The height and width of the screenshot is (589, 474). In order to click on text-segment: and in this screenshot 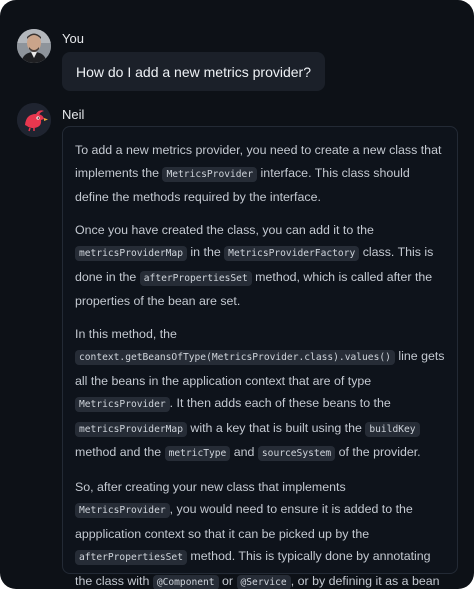, I will do `click(244, 452)`.